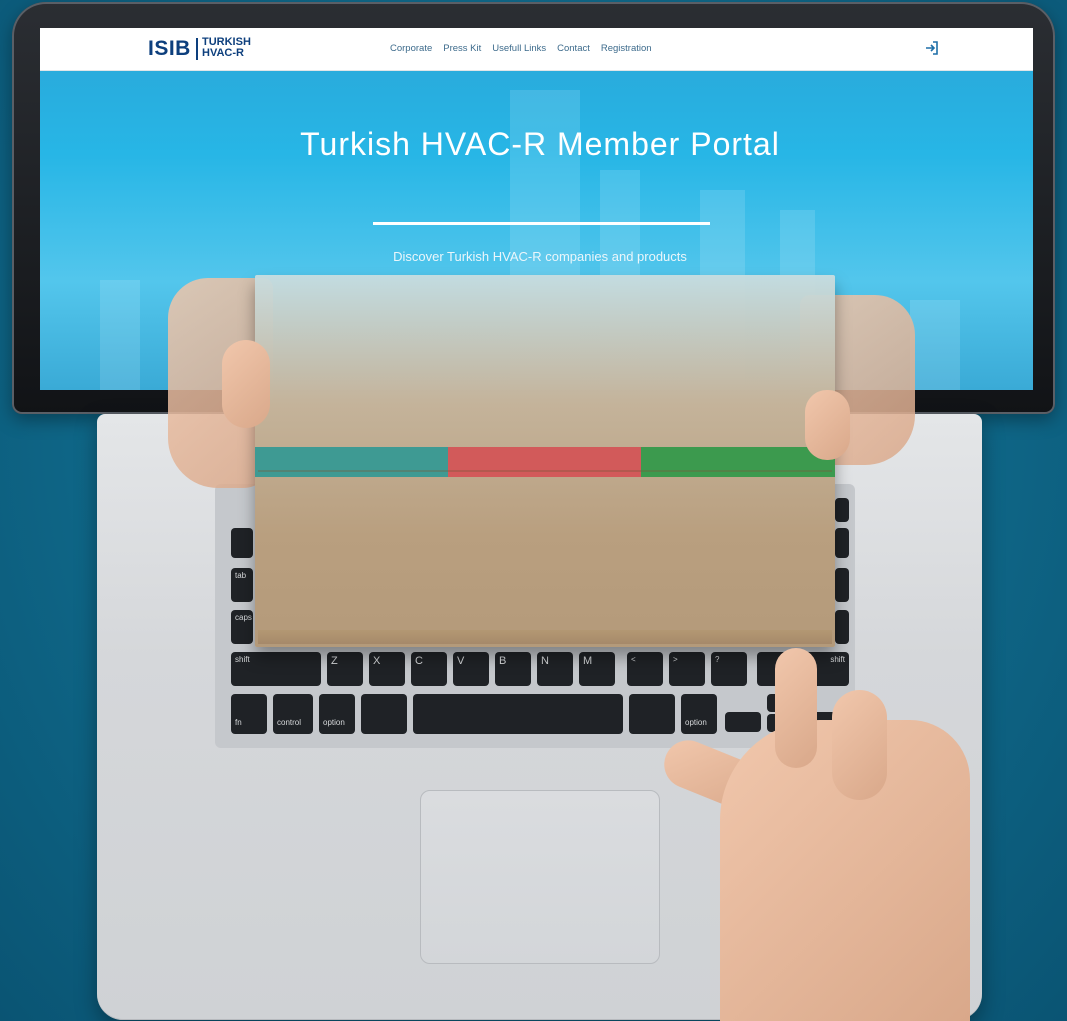 This screenshot has height=1021, width=1067. I want to click on logo-line-2: HVAC-R, so click(223, 53).